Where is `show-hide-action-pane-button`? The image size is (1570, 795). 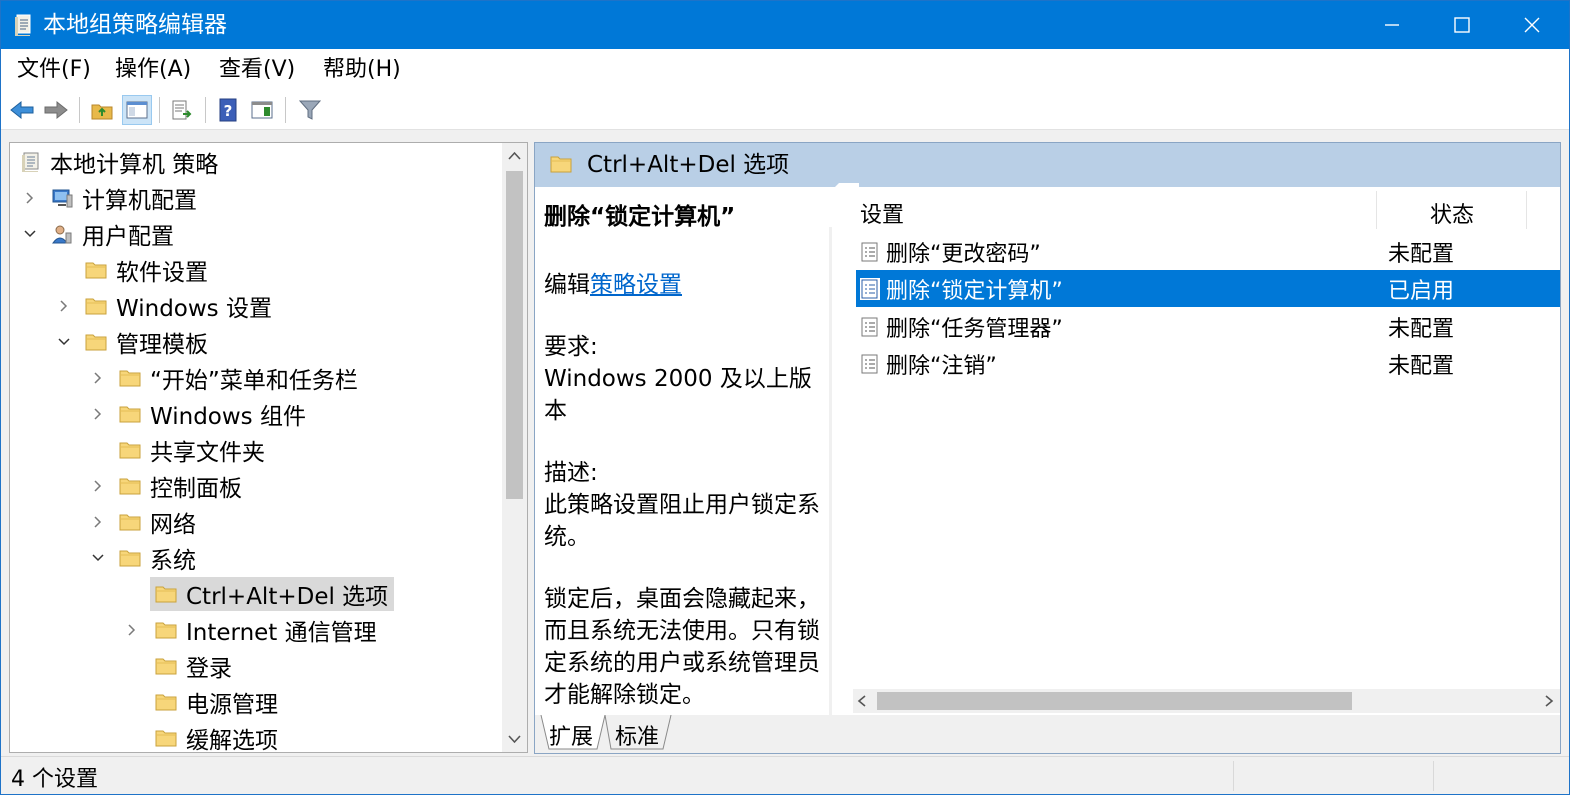
show-hide-action-pane-button is located at coordinates (262, 110).